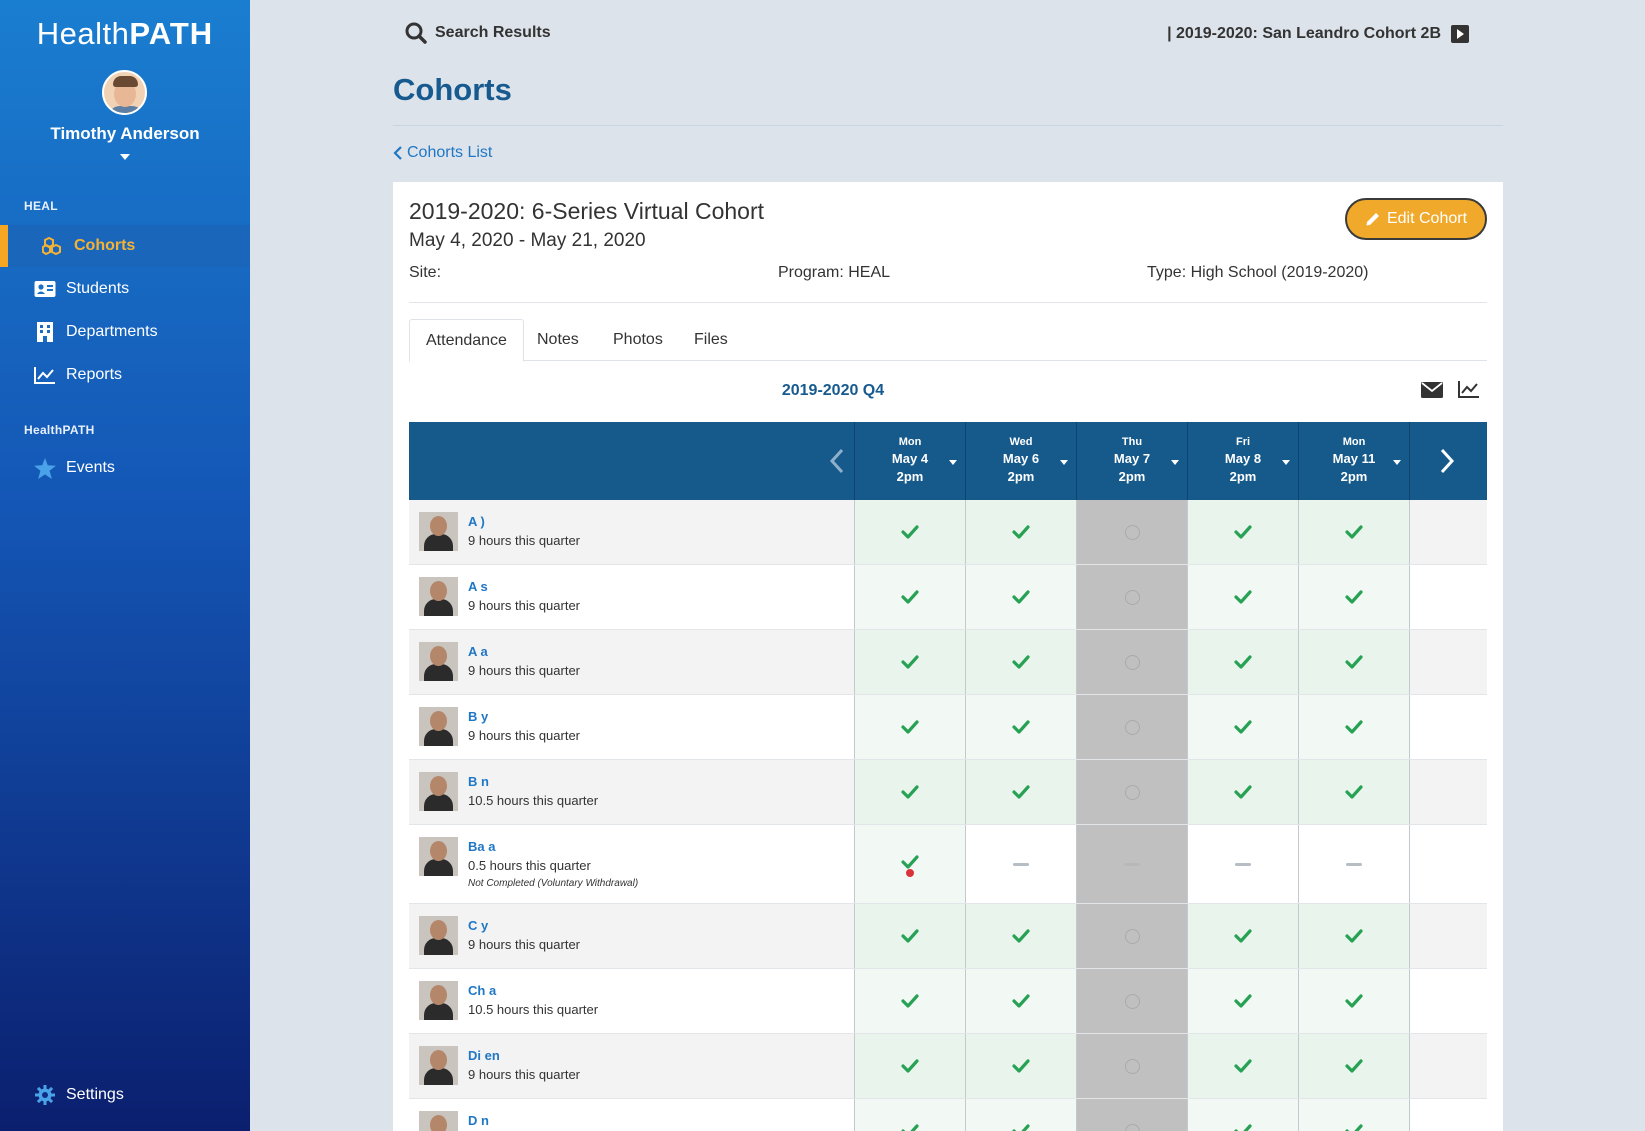  I want to click on sidebar-item-students: Students, so click(125, 289).